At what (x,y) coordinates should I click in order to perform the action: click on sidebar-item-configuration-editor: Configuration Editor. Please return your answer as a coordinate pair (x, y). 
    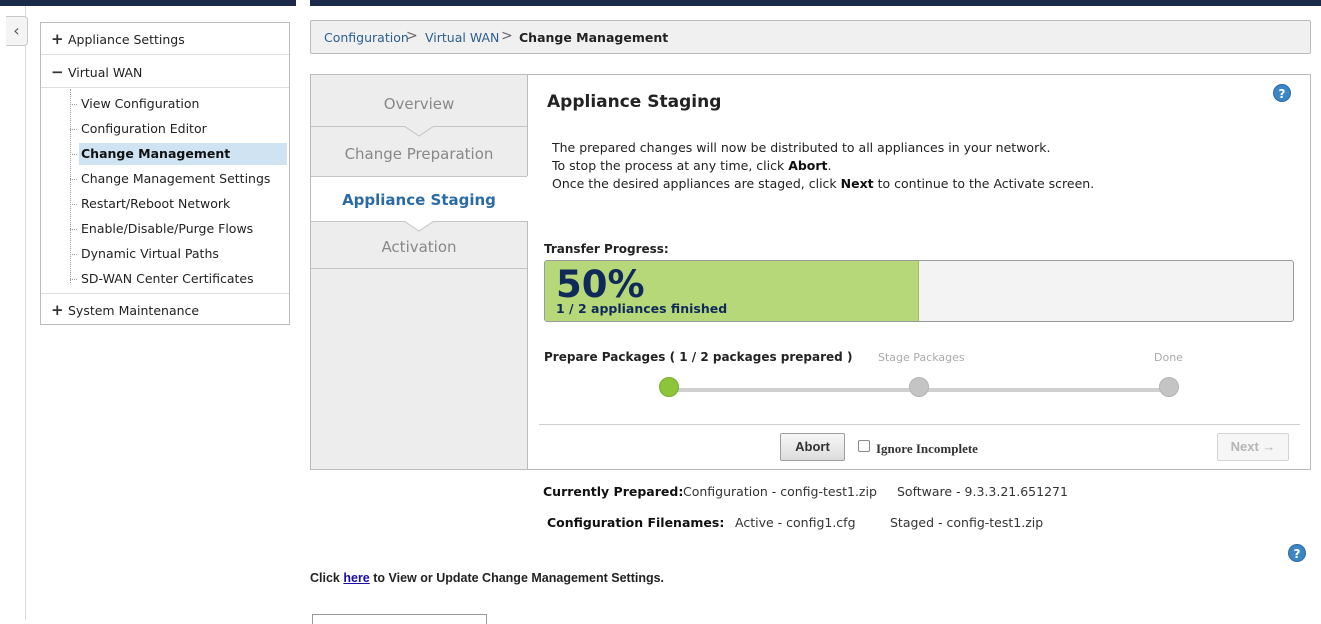
    Looking at the image, I should click on (178, 129).